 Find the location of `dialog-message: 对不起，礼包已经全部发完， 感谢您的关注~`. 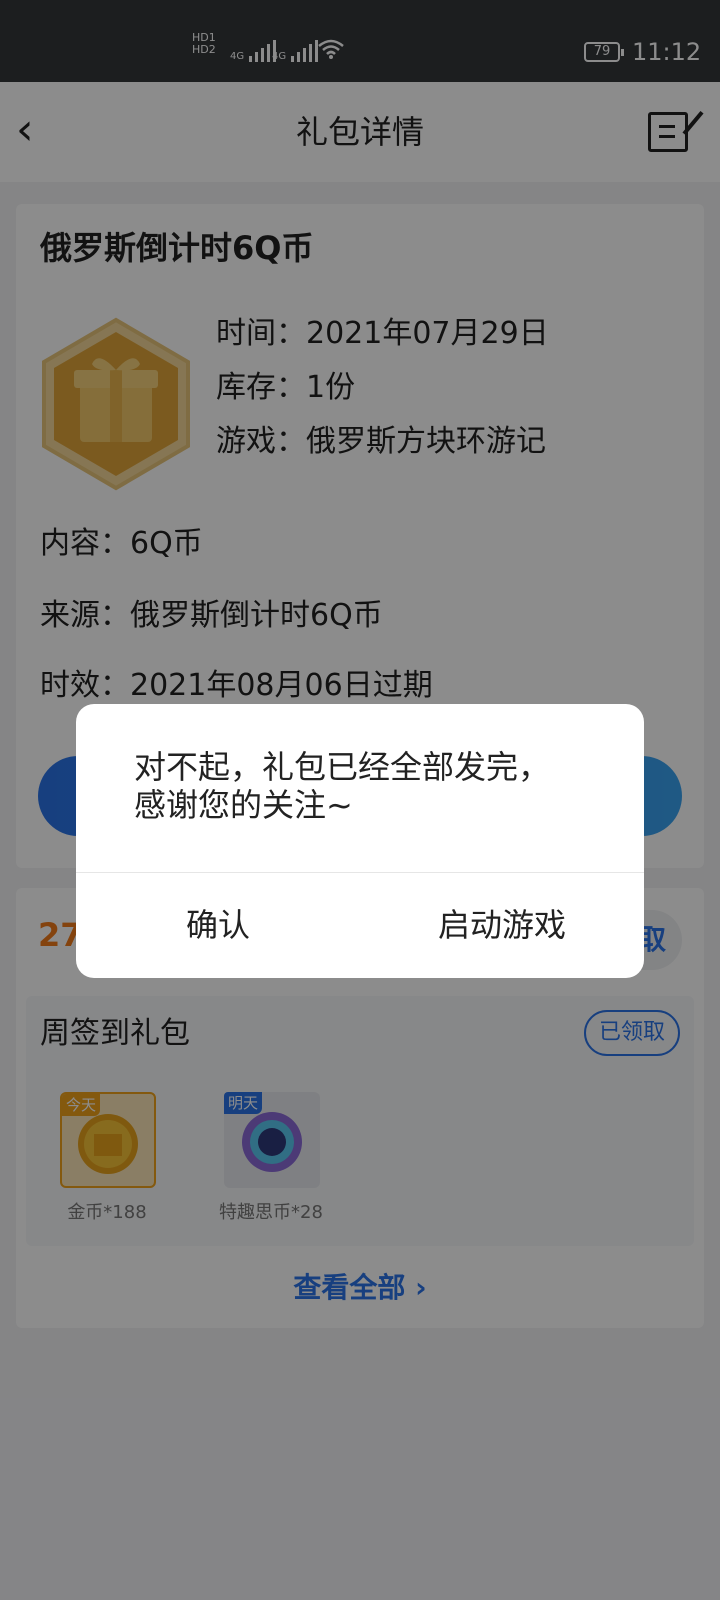

dialog-message: 对不起，礼包已经全部发完， 感谢您的关注~ is located at coordinates (369, 786).